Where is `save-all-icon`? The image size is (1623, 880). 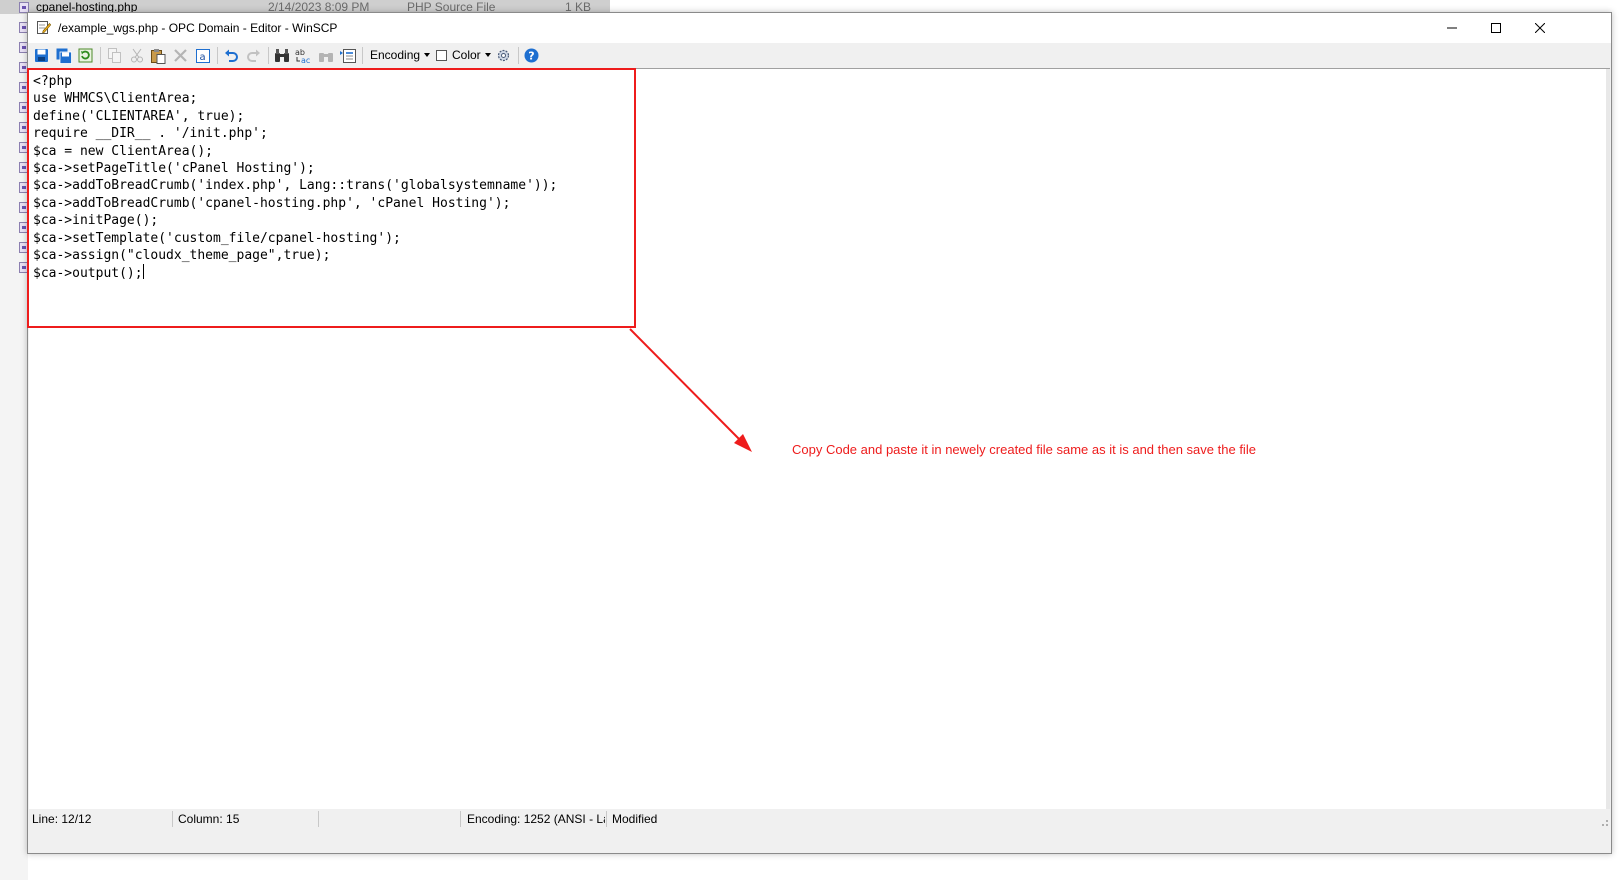
save-all-icon is located at coordinates (64, 56).